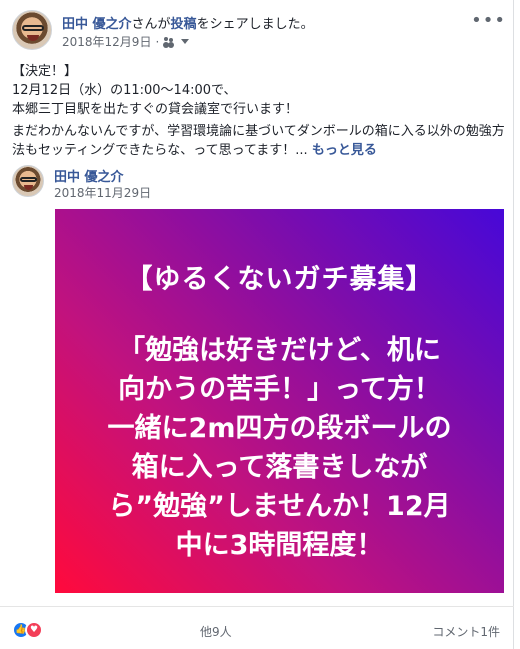 The image size is (520, 649). I want to click on reactions-icons: 👍 ♥, so click(30, 630).